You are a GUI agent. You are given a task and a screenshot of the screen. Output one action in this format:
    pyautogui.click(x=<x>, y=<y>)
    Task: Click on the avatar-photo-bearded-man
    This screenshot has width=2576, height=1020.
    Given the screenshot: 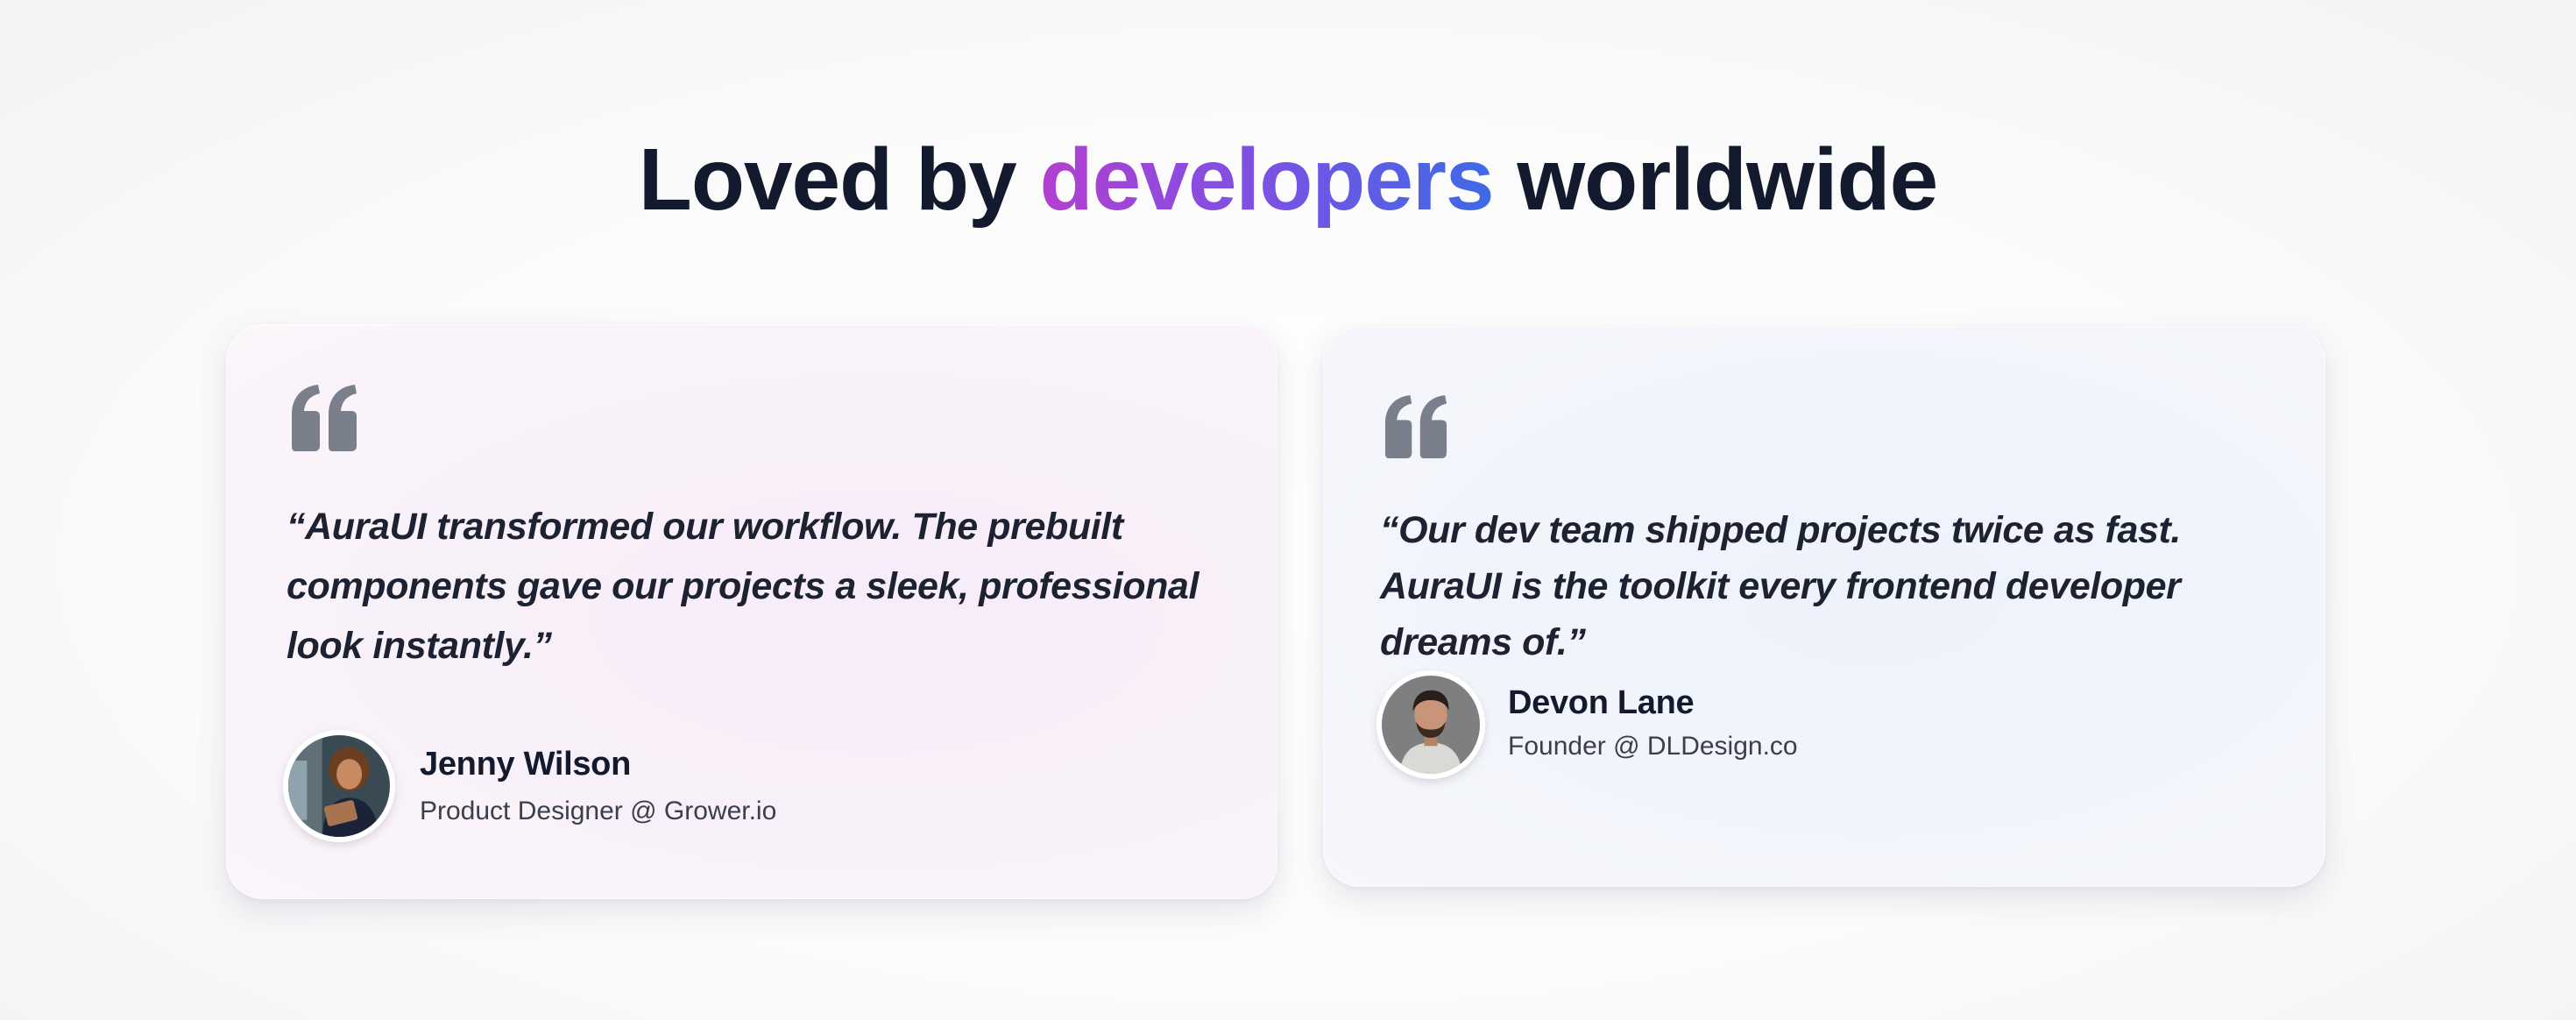 What is the action you would take?
    pyautogui.click(x=1431, y=725)
    